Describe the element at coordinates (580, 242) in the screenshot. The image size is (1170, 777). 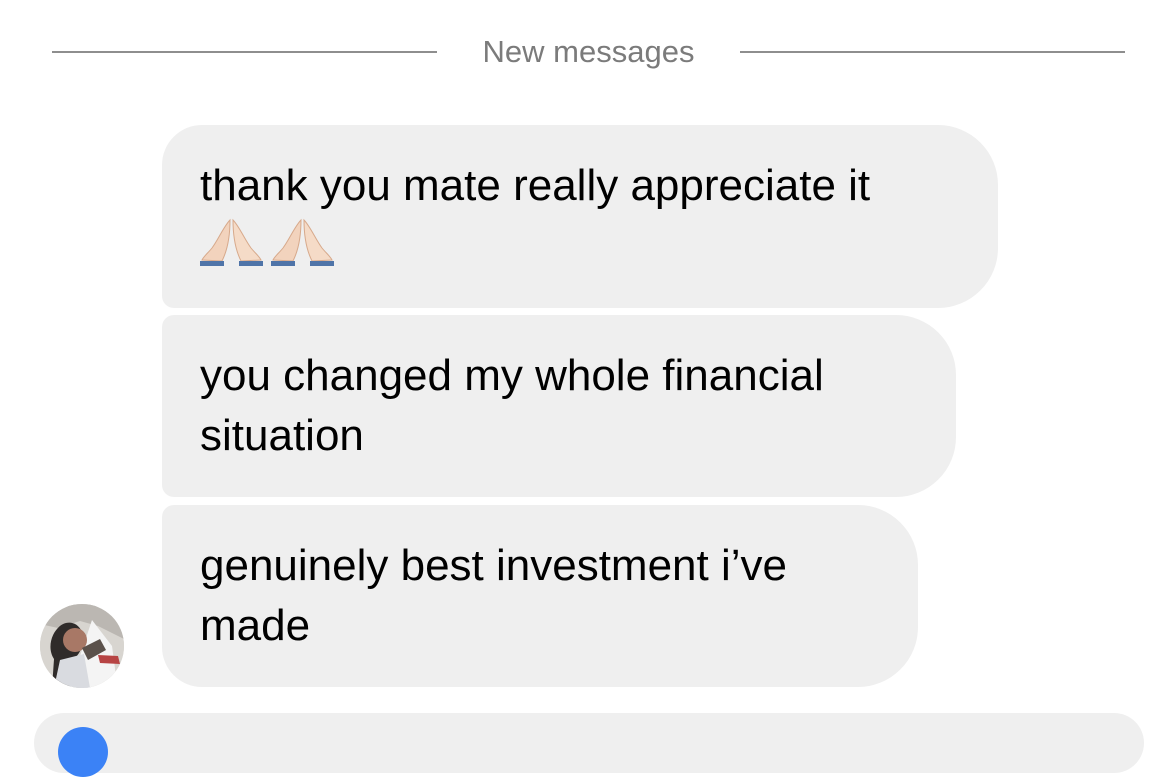
I see `message-emoji-row` at that location.